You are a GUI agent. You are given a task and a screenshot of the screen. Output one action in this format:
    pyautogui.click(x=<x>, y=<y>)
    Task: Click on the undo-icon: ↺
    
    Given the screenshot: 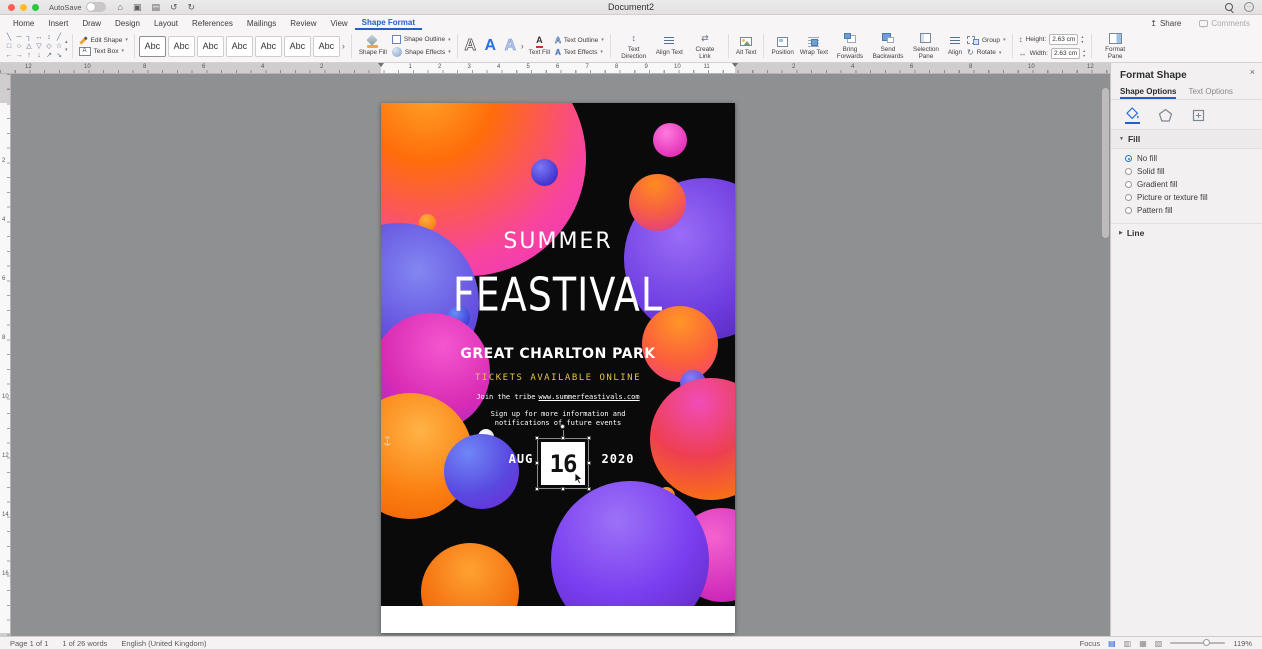 What is the action you would take?
    pyautogui.click(x=174, y=7)
    